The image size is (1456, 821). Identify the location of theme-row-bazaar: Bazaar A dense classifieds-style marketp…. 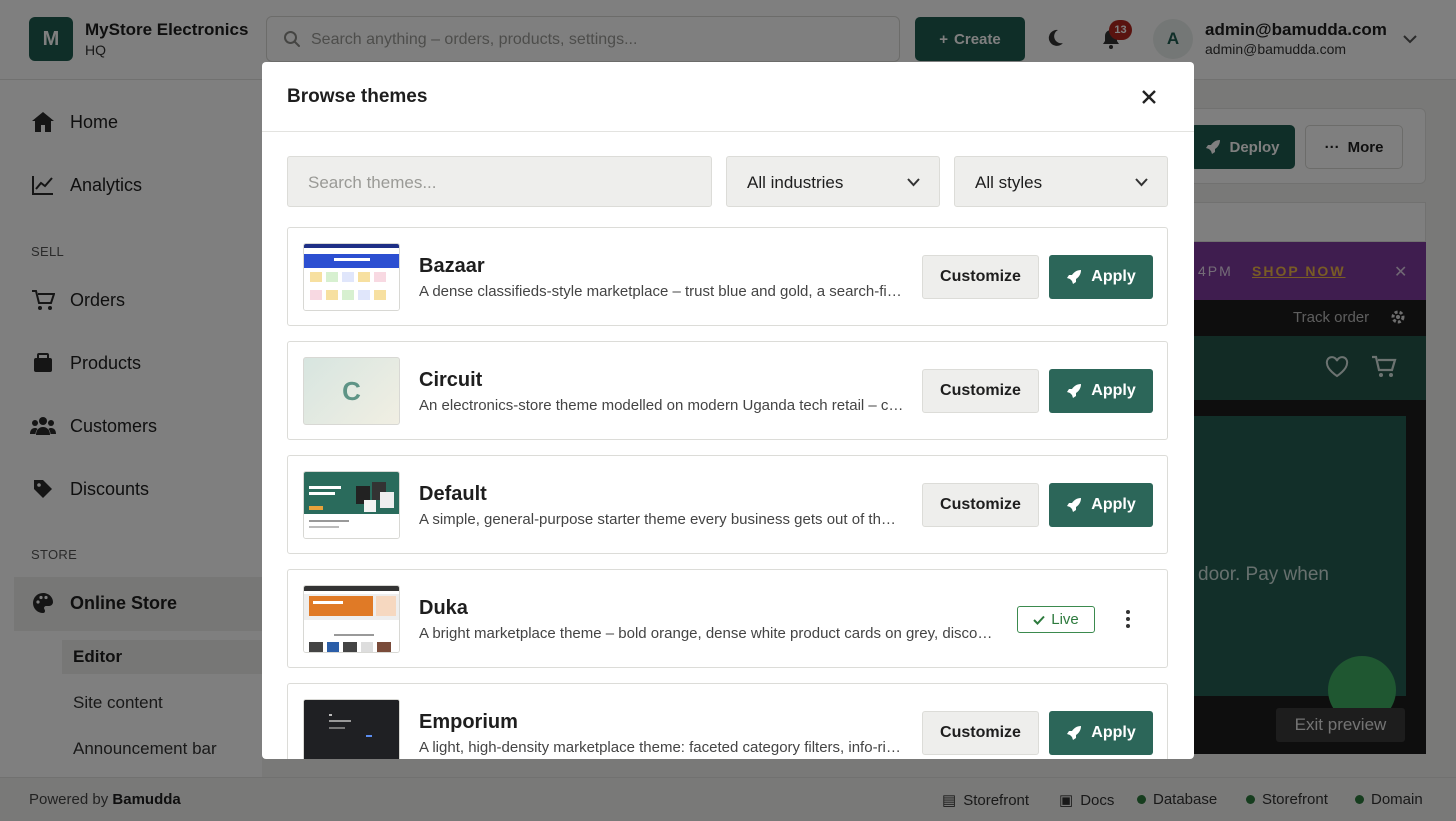
(727, 276).